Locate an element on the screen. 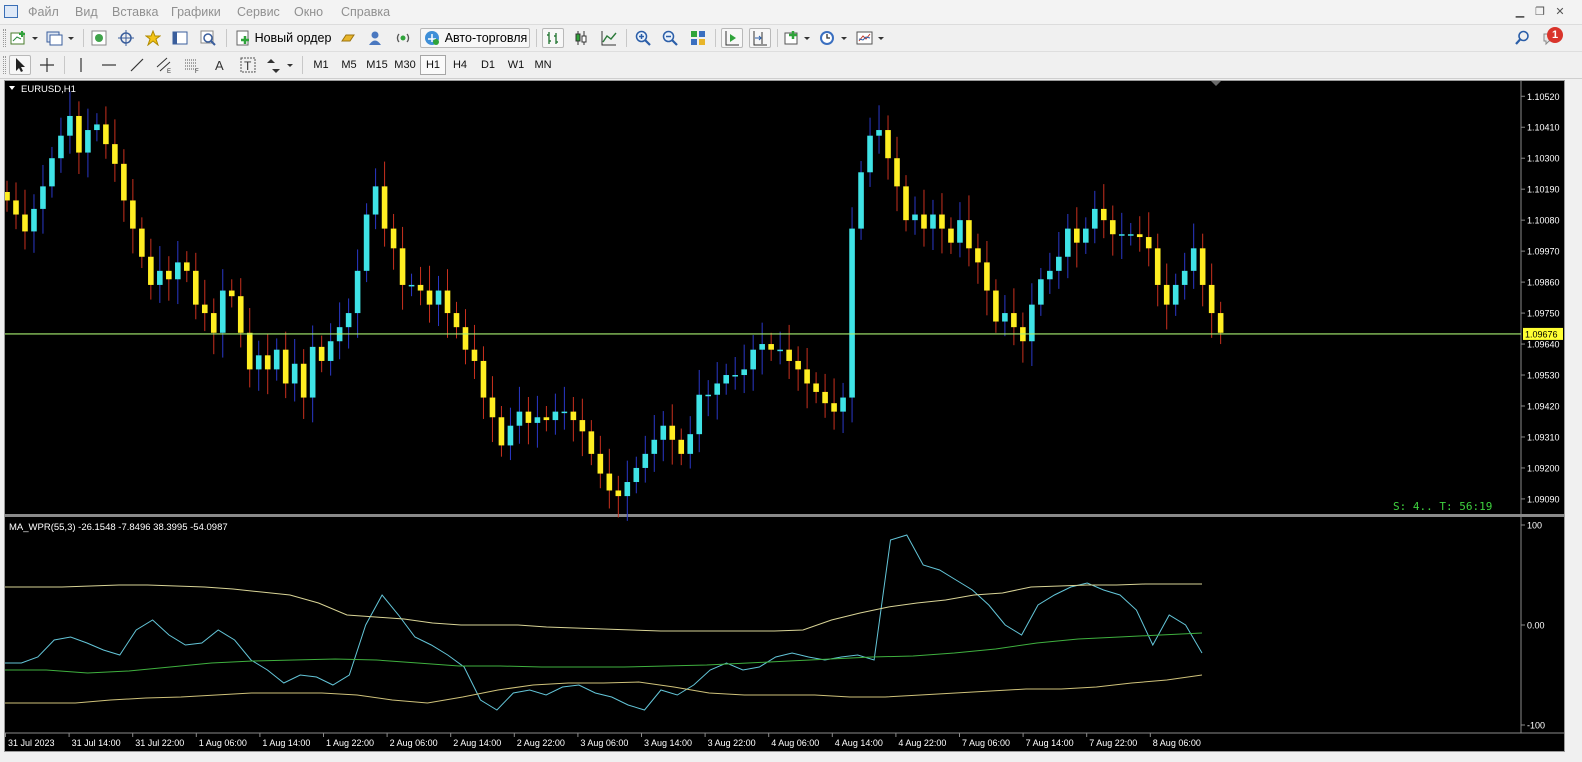 This screenshot has height=762, width=1582. menu-insert: Вставка is located at coordinates (135, 12).